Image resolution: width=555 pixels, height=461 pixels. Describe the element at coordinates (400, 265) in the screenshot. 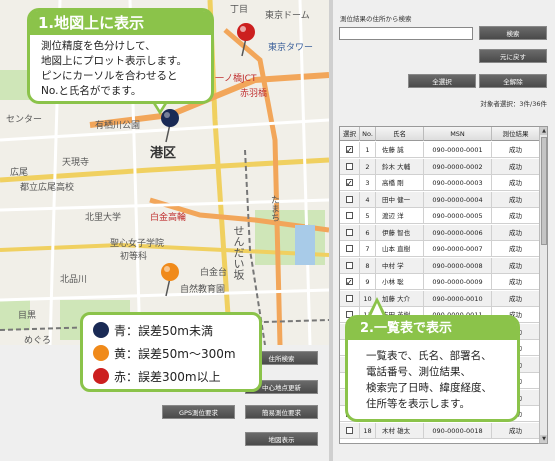

I see `name-cell: 中村 学` at that location.